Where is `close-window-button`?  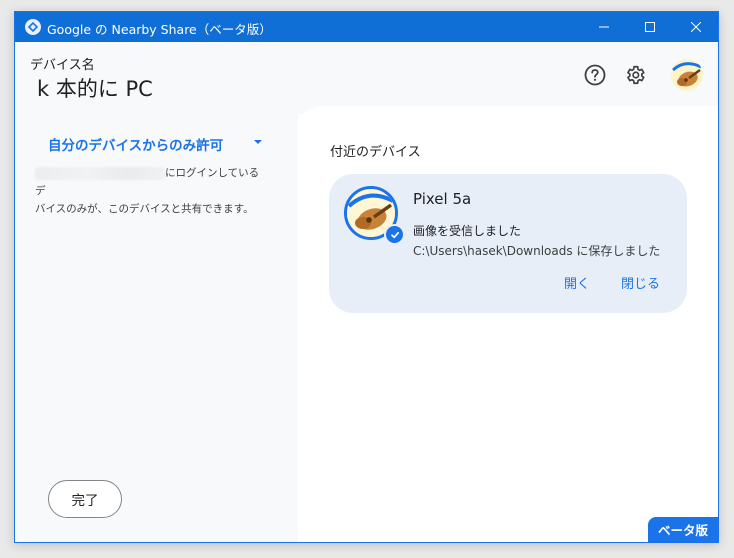 close-window-button is located at coordinates (695, 27).